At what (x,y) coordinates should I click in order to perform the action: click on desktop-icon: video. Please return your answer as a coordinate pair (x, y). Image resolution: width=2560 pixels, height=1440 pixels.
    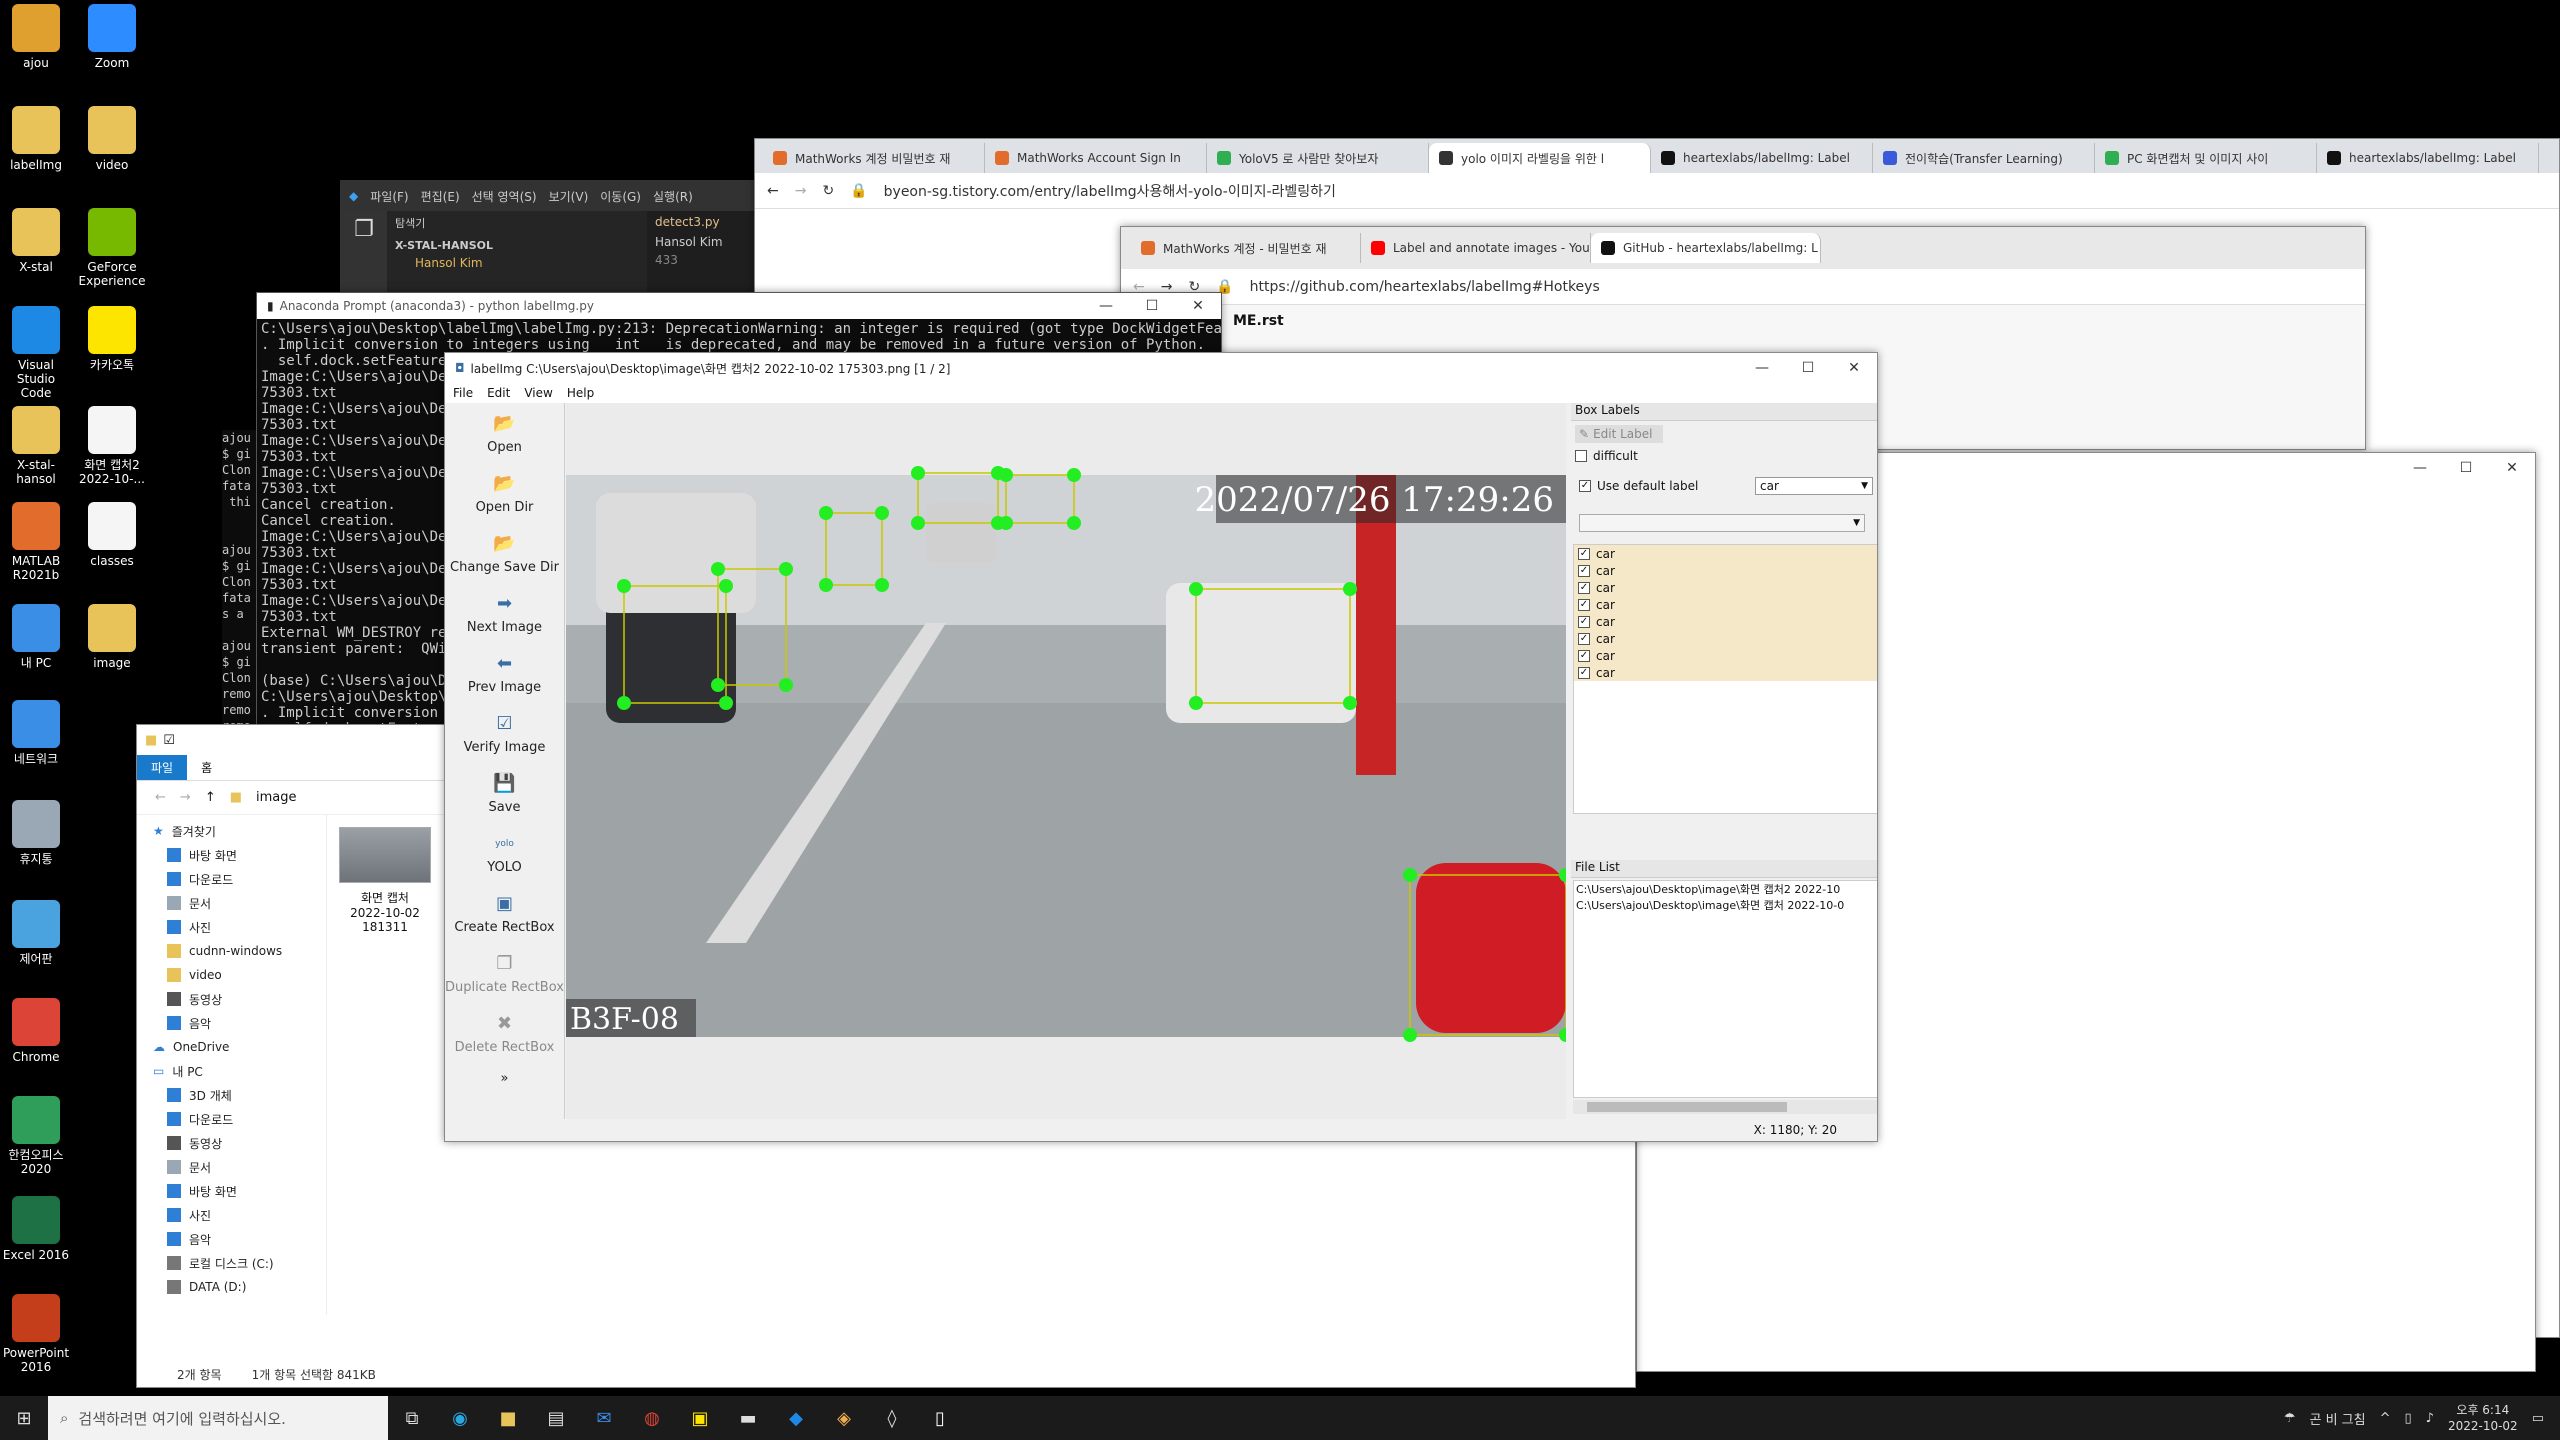
    Looking at the image, I should click on (112, 139).